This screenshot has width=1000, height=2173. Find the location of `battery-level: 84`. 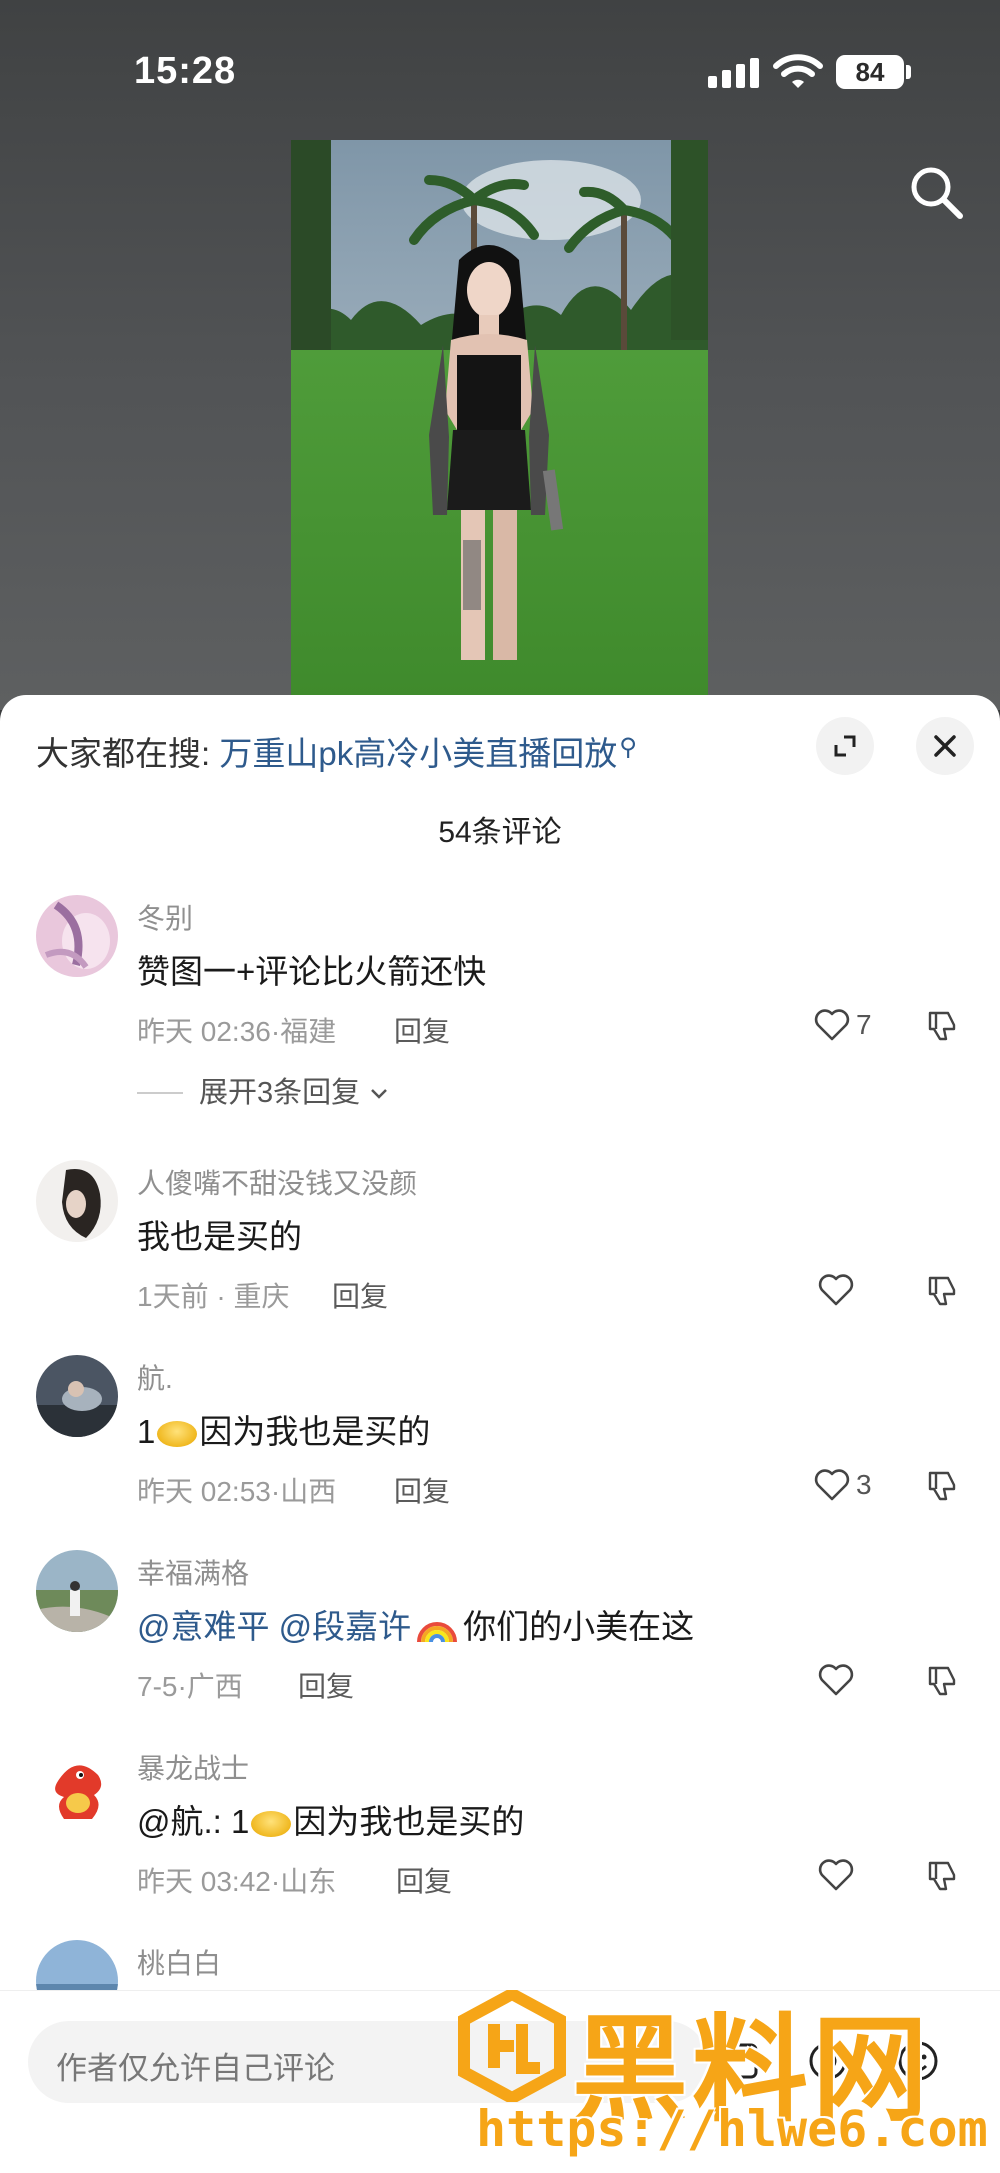

battery-level: 84 is located at coordinates (870, 72).